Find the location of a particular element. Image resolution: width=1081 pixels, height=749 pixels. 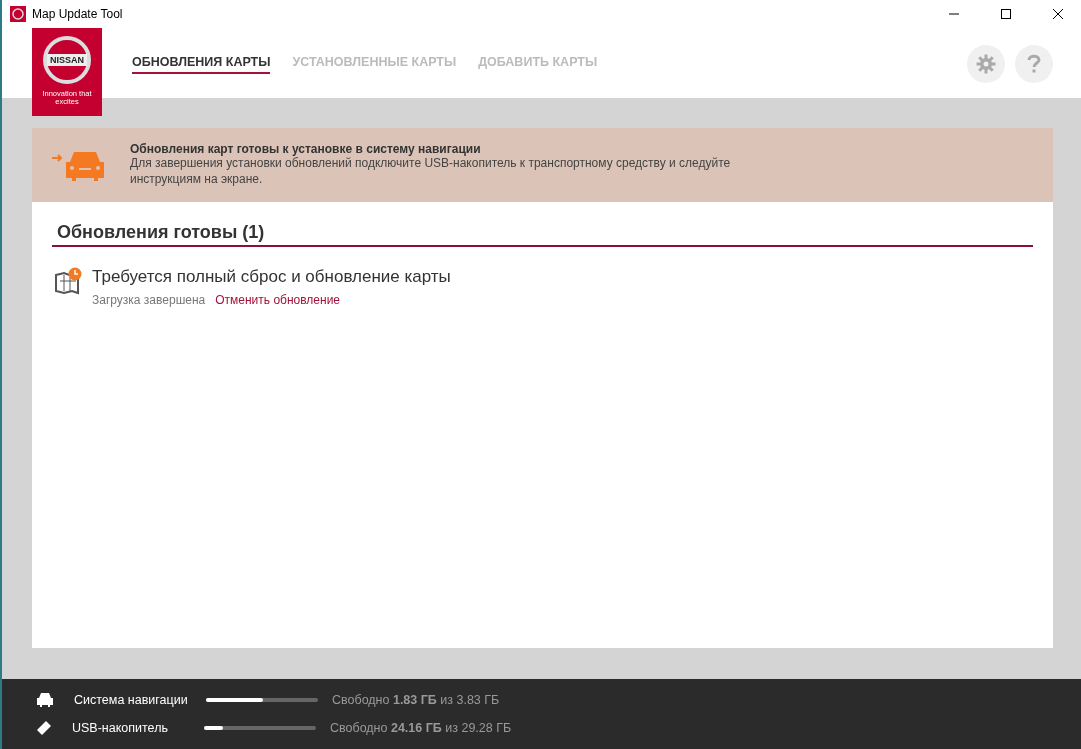

notice-text: Для завершения установки обновлений подключите USB-накопитель к транспортному средству и следуйте инструкциям на экране. is located at coordinates (431, 172).